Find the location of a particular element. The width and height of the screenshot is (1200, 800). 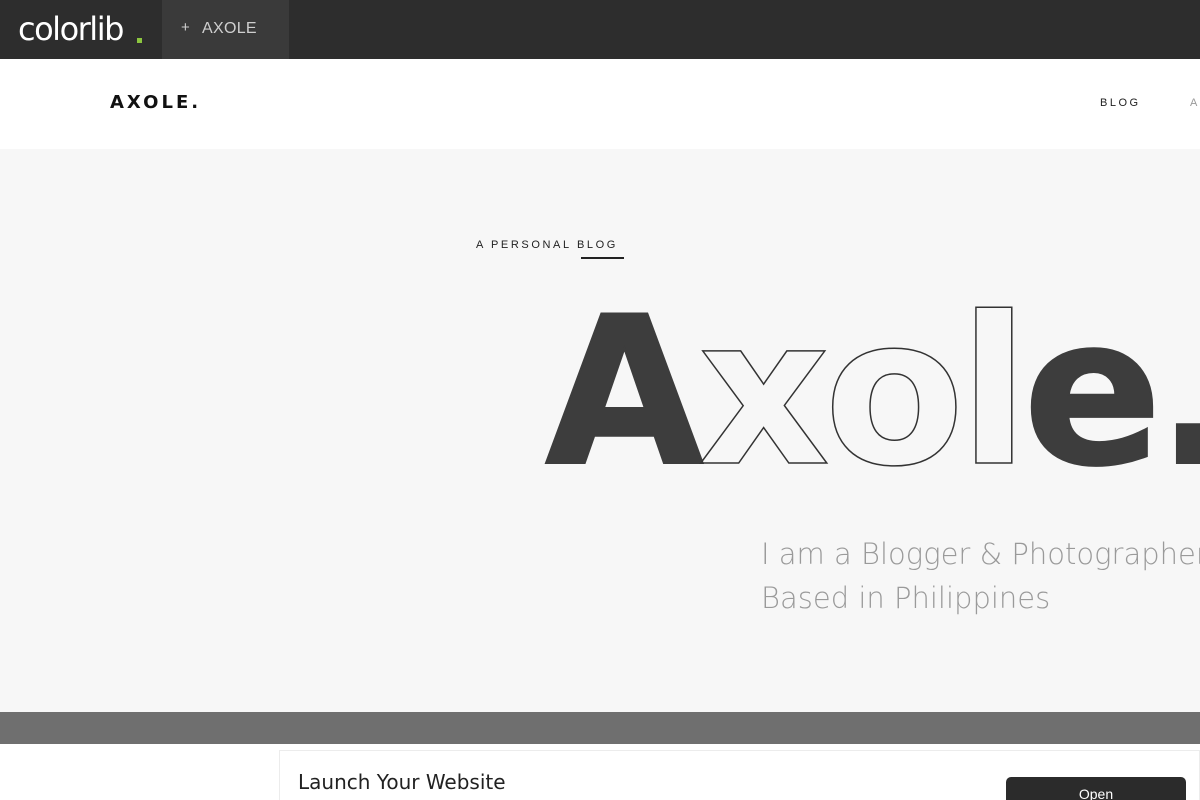

ad-title: Launch Your Website is located at coordinates (402, 782).